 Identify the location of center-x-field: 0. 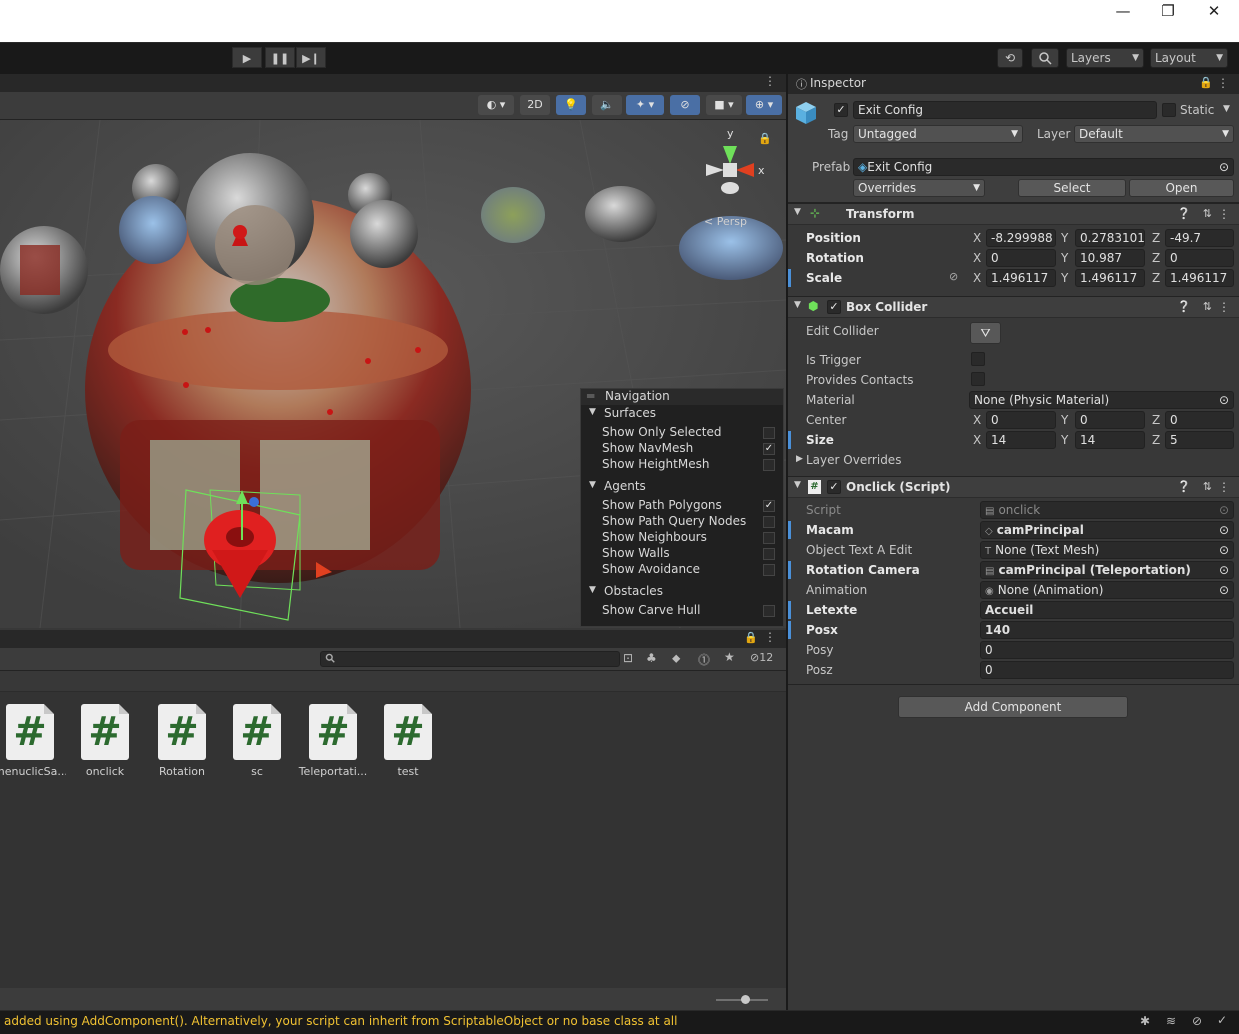
(1021, 420).